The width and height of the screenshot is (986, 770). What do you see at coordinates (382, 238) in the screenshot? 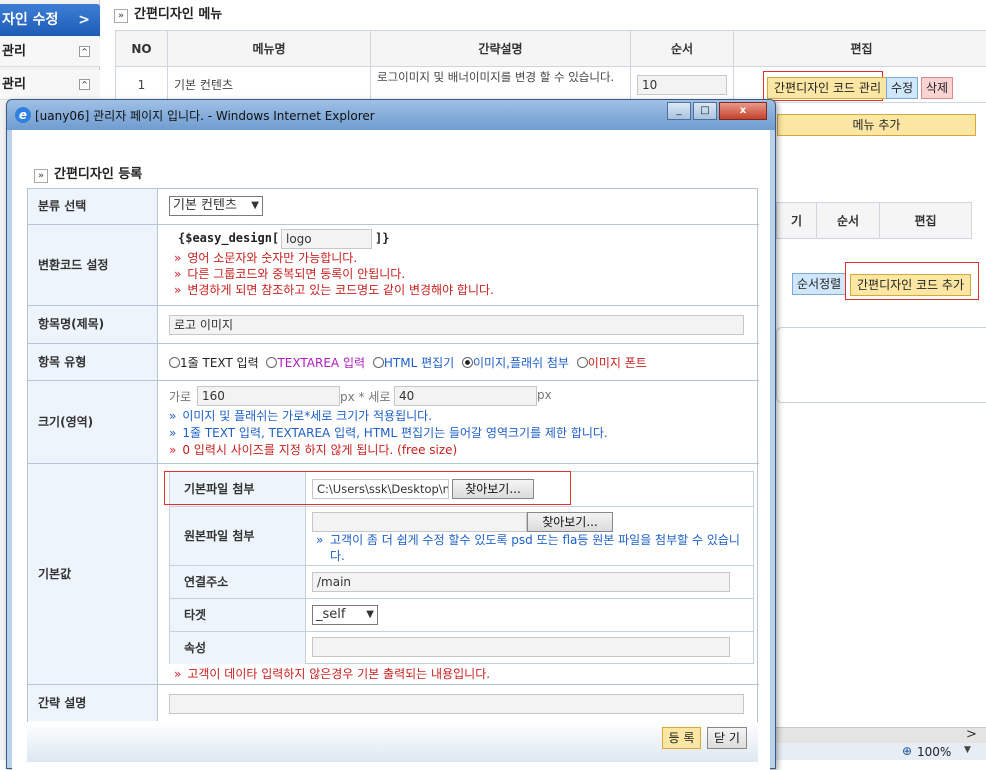
I see `code-suffix: ]}` at bounding box center [382, 238].